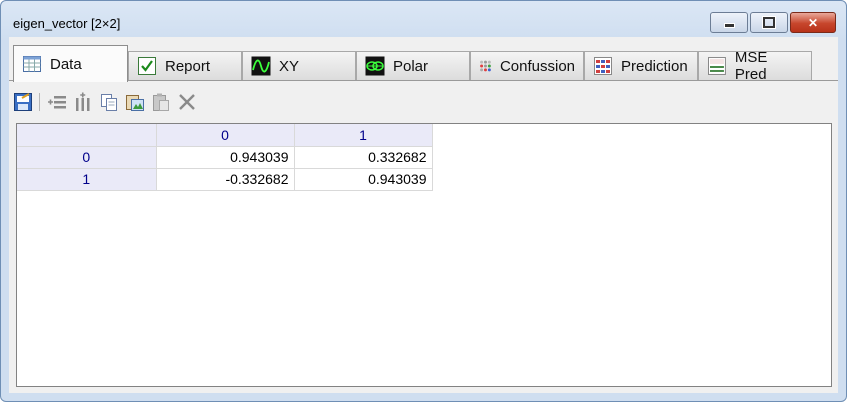 Image resolution: width=847 pixels, height=402 pixels. I want to click on maximize-button, so click(769, 22).